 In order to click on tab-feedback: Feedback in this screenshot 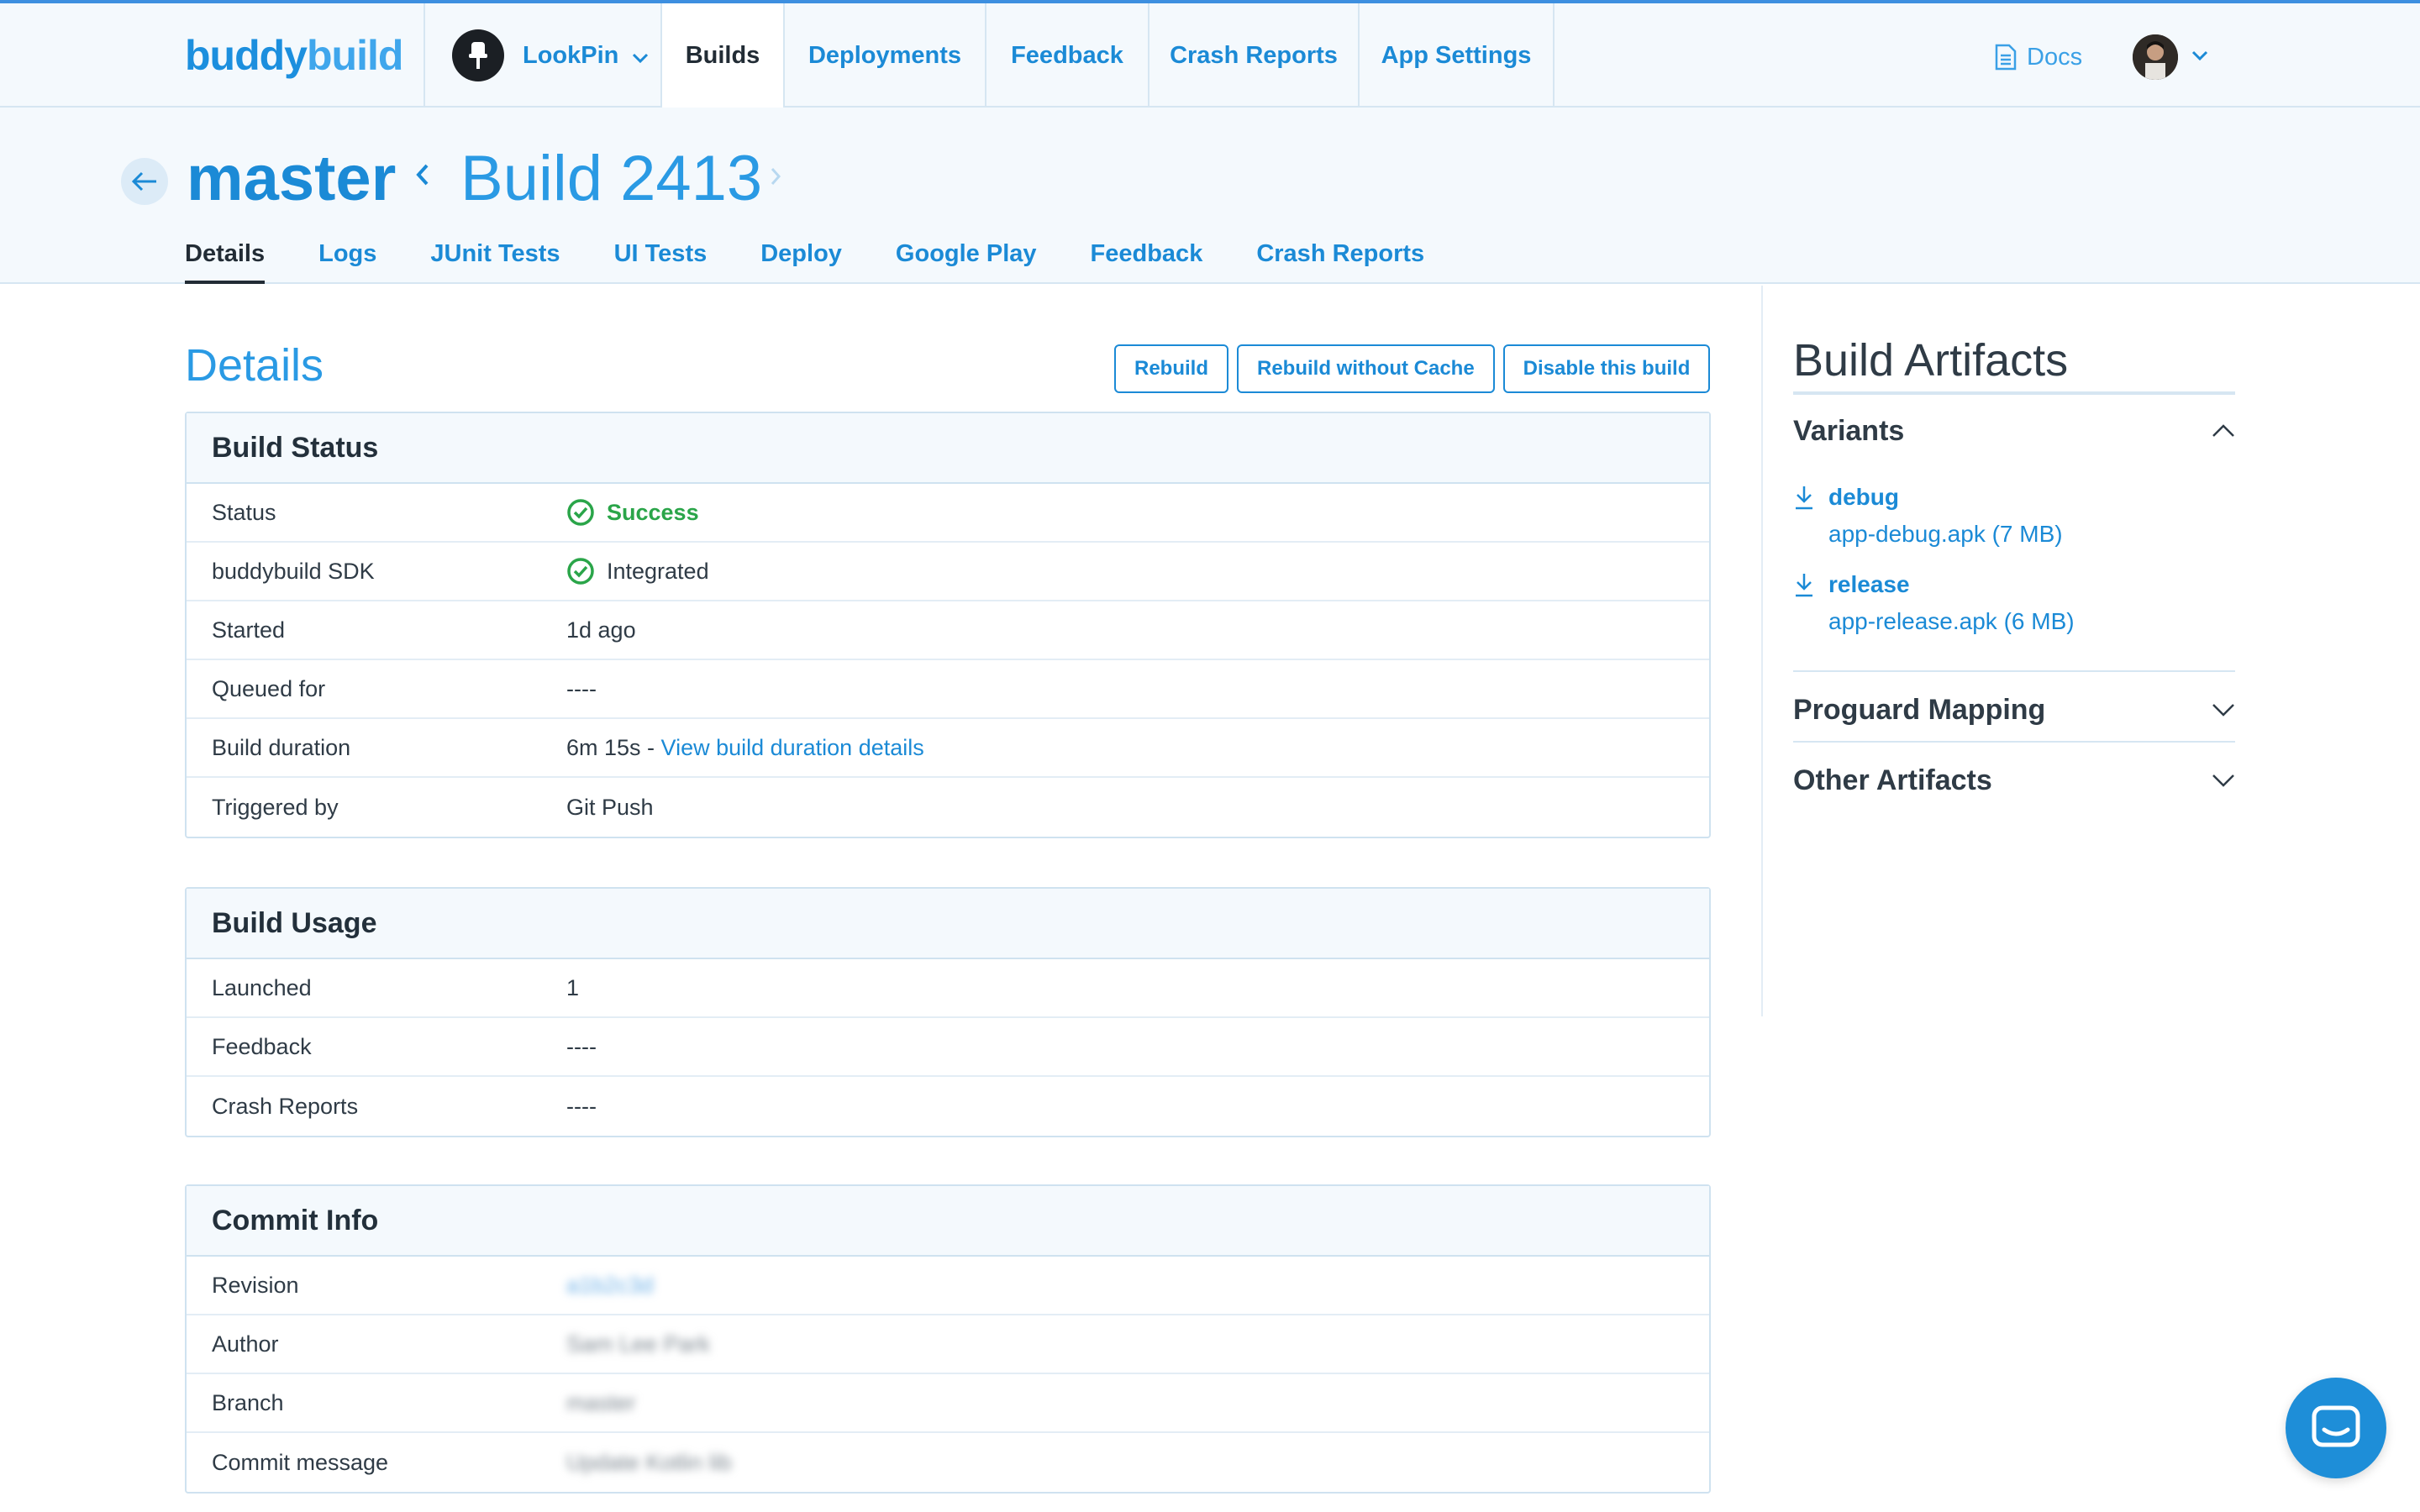, I will do `click(1147, 262)`.